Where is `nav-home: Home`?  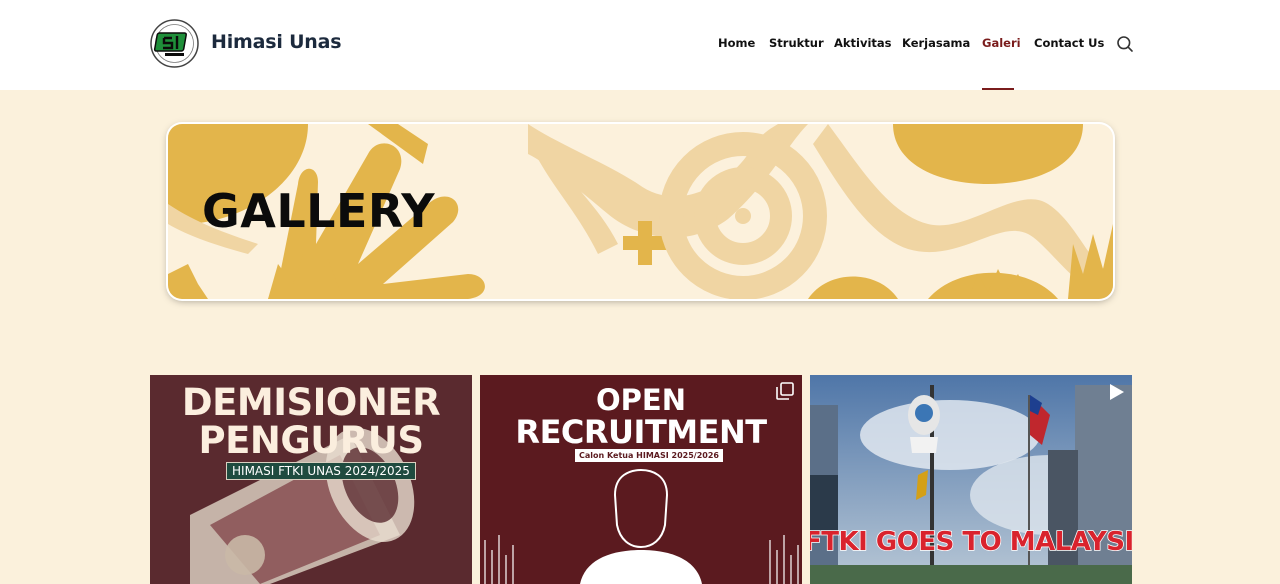 nav-home: Home is located at coordinates (736, 43).